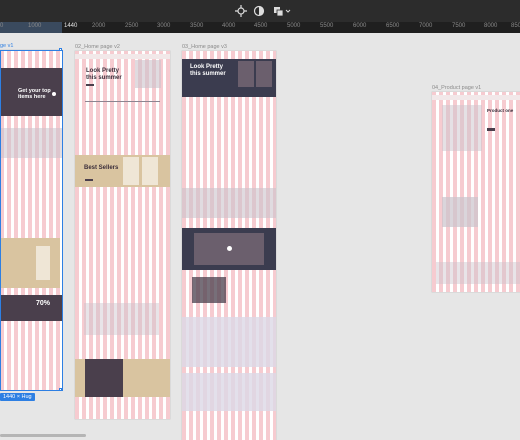  What do you see at coordinates (60, 389) in the screenshot?
I see `resize-handle-br` at bounding box center [60, 389].